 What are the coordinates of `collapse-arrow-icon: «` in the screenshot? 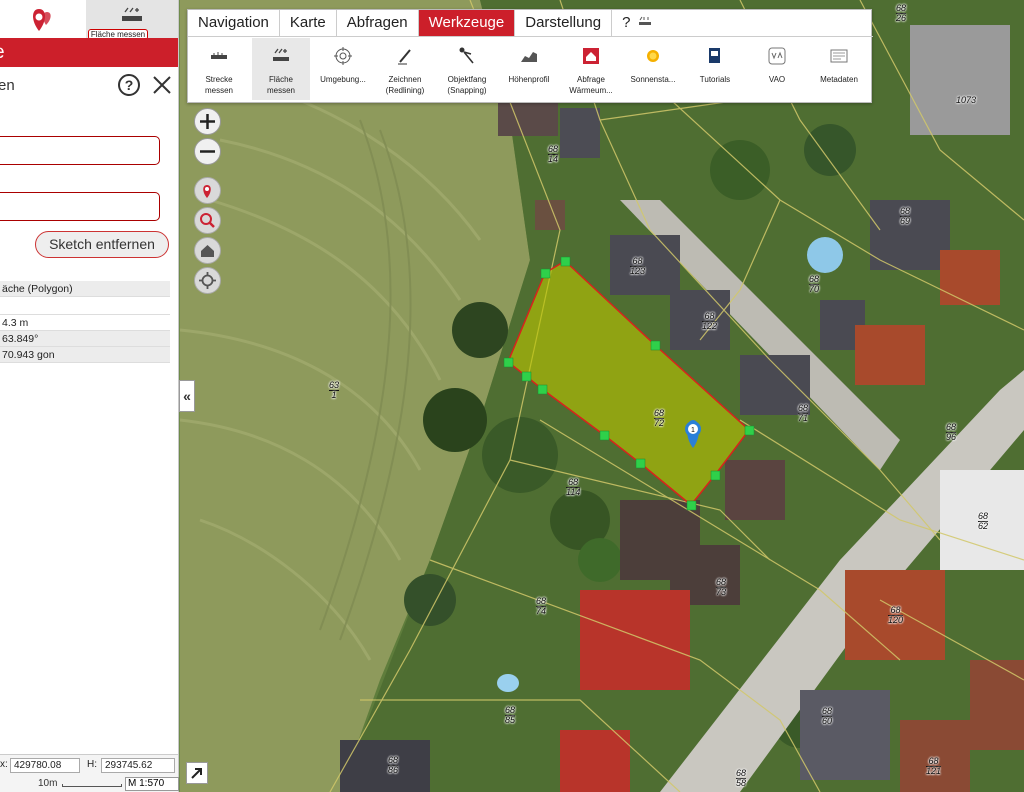 It's located at (187, 396).